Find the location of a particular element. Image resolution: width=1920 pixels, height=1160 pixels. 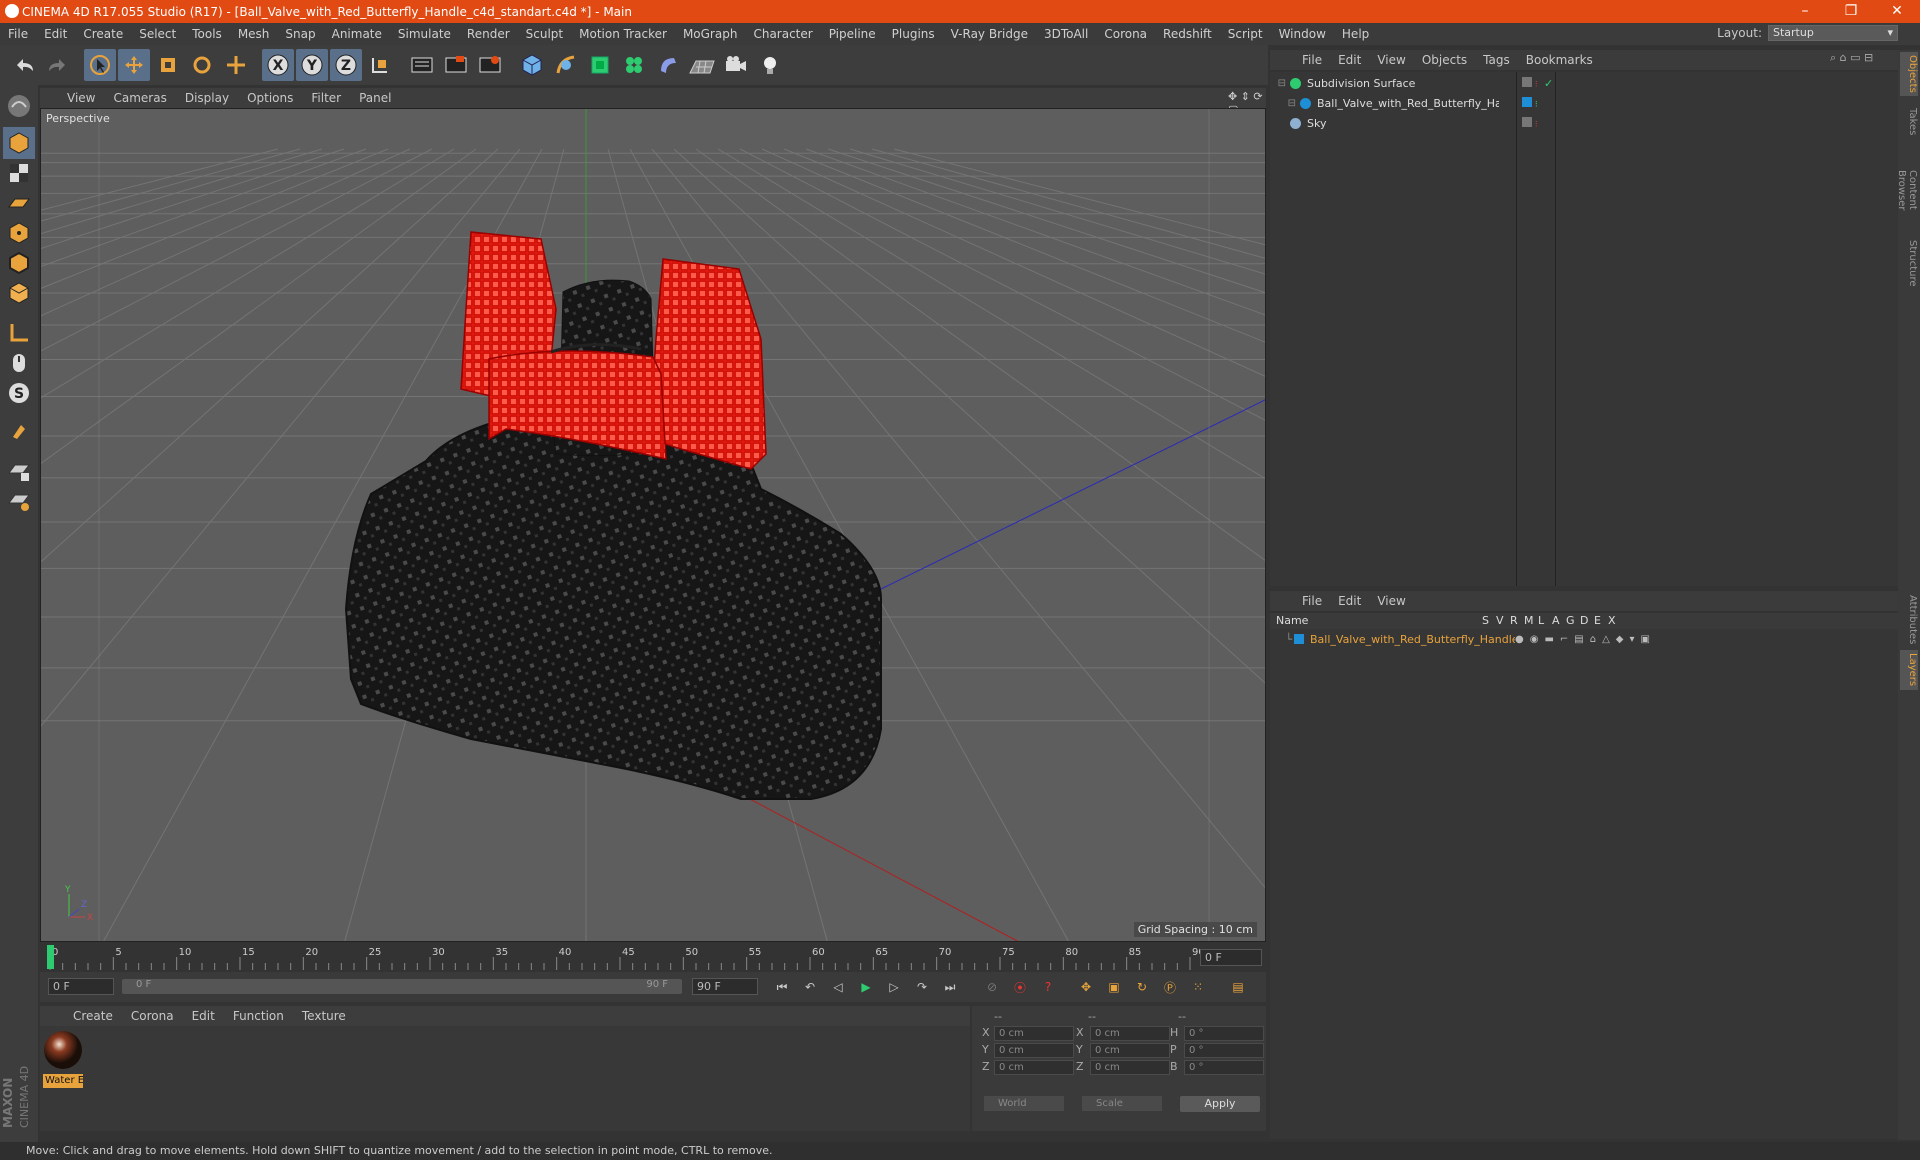

menu-item-edit: Edit is located at coordinates (55, 34).